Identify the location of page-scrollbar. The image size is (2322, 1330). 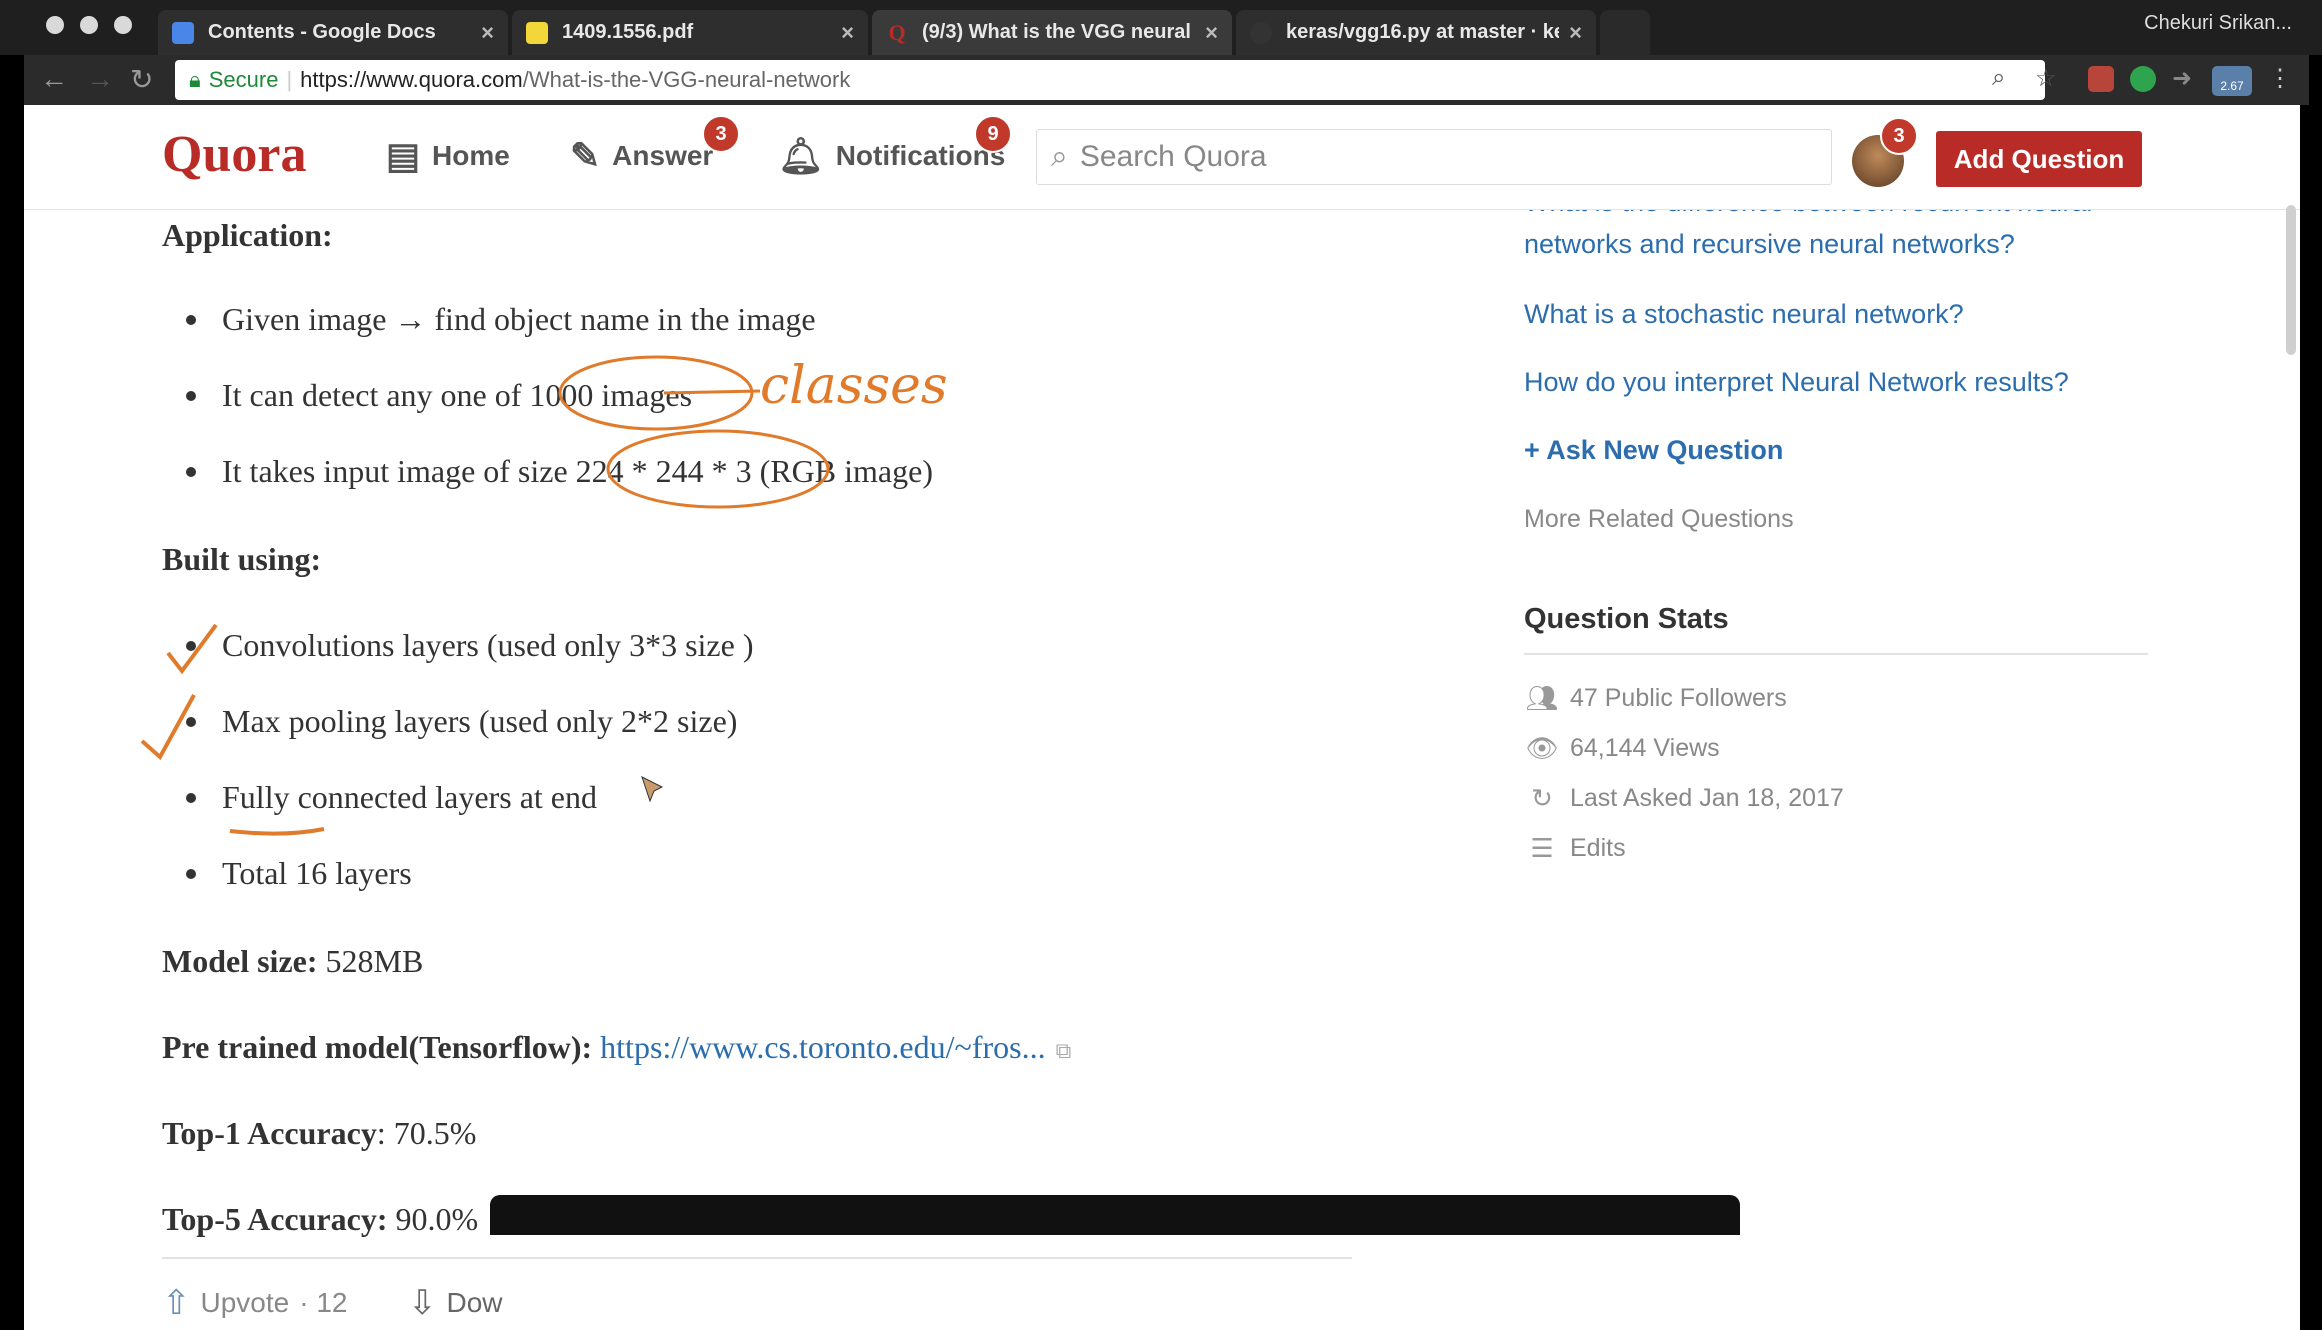
(2291, 280).